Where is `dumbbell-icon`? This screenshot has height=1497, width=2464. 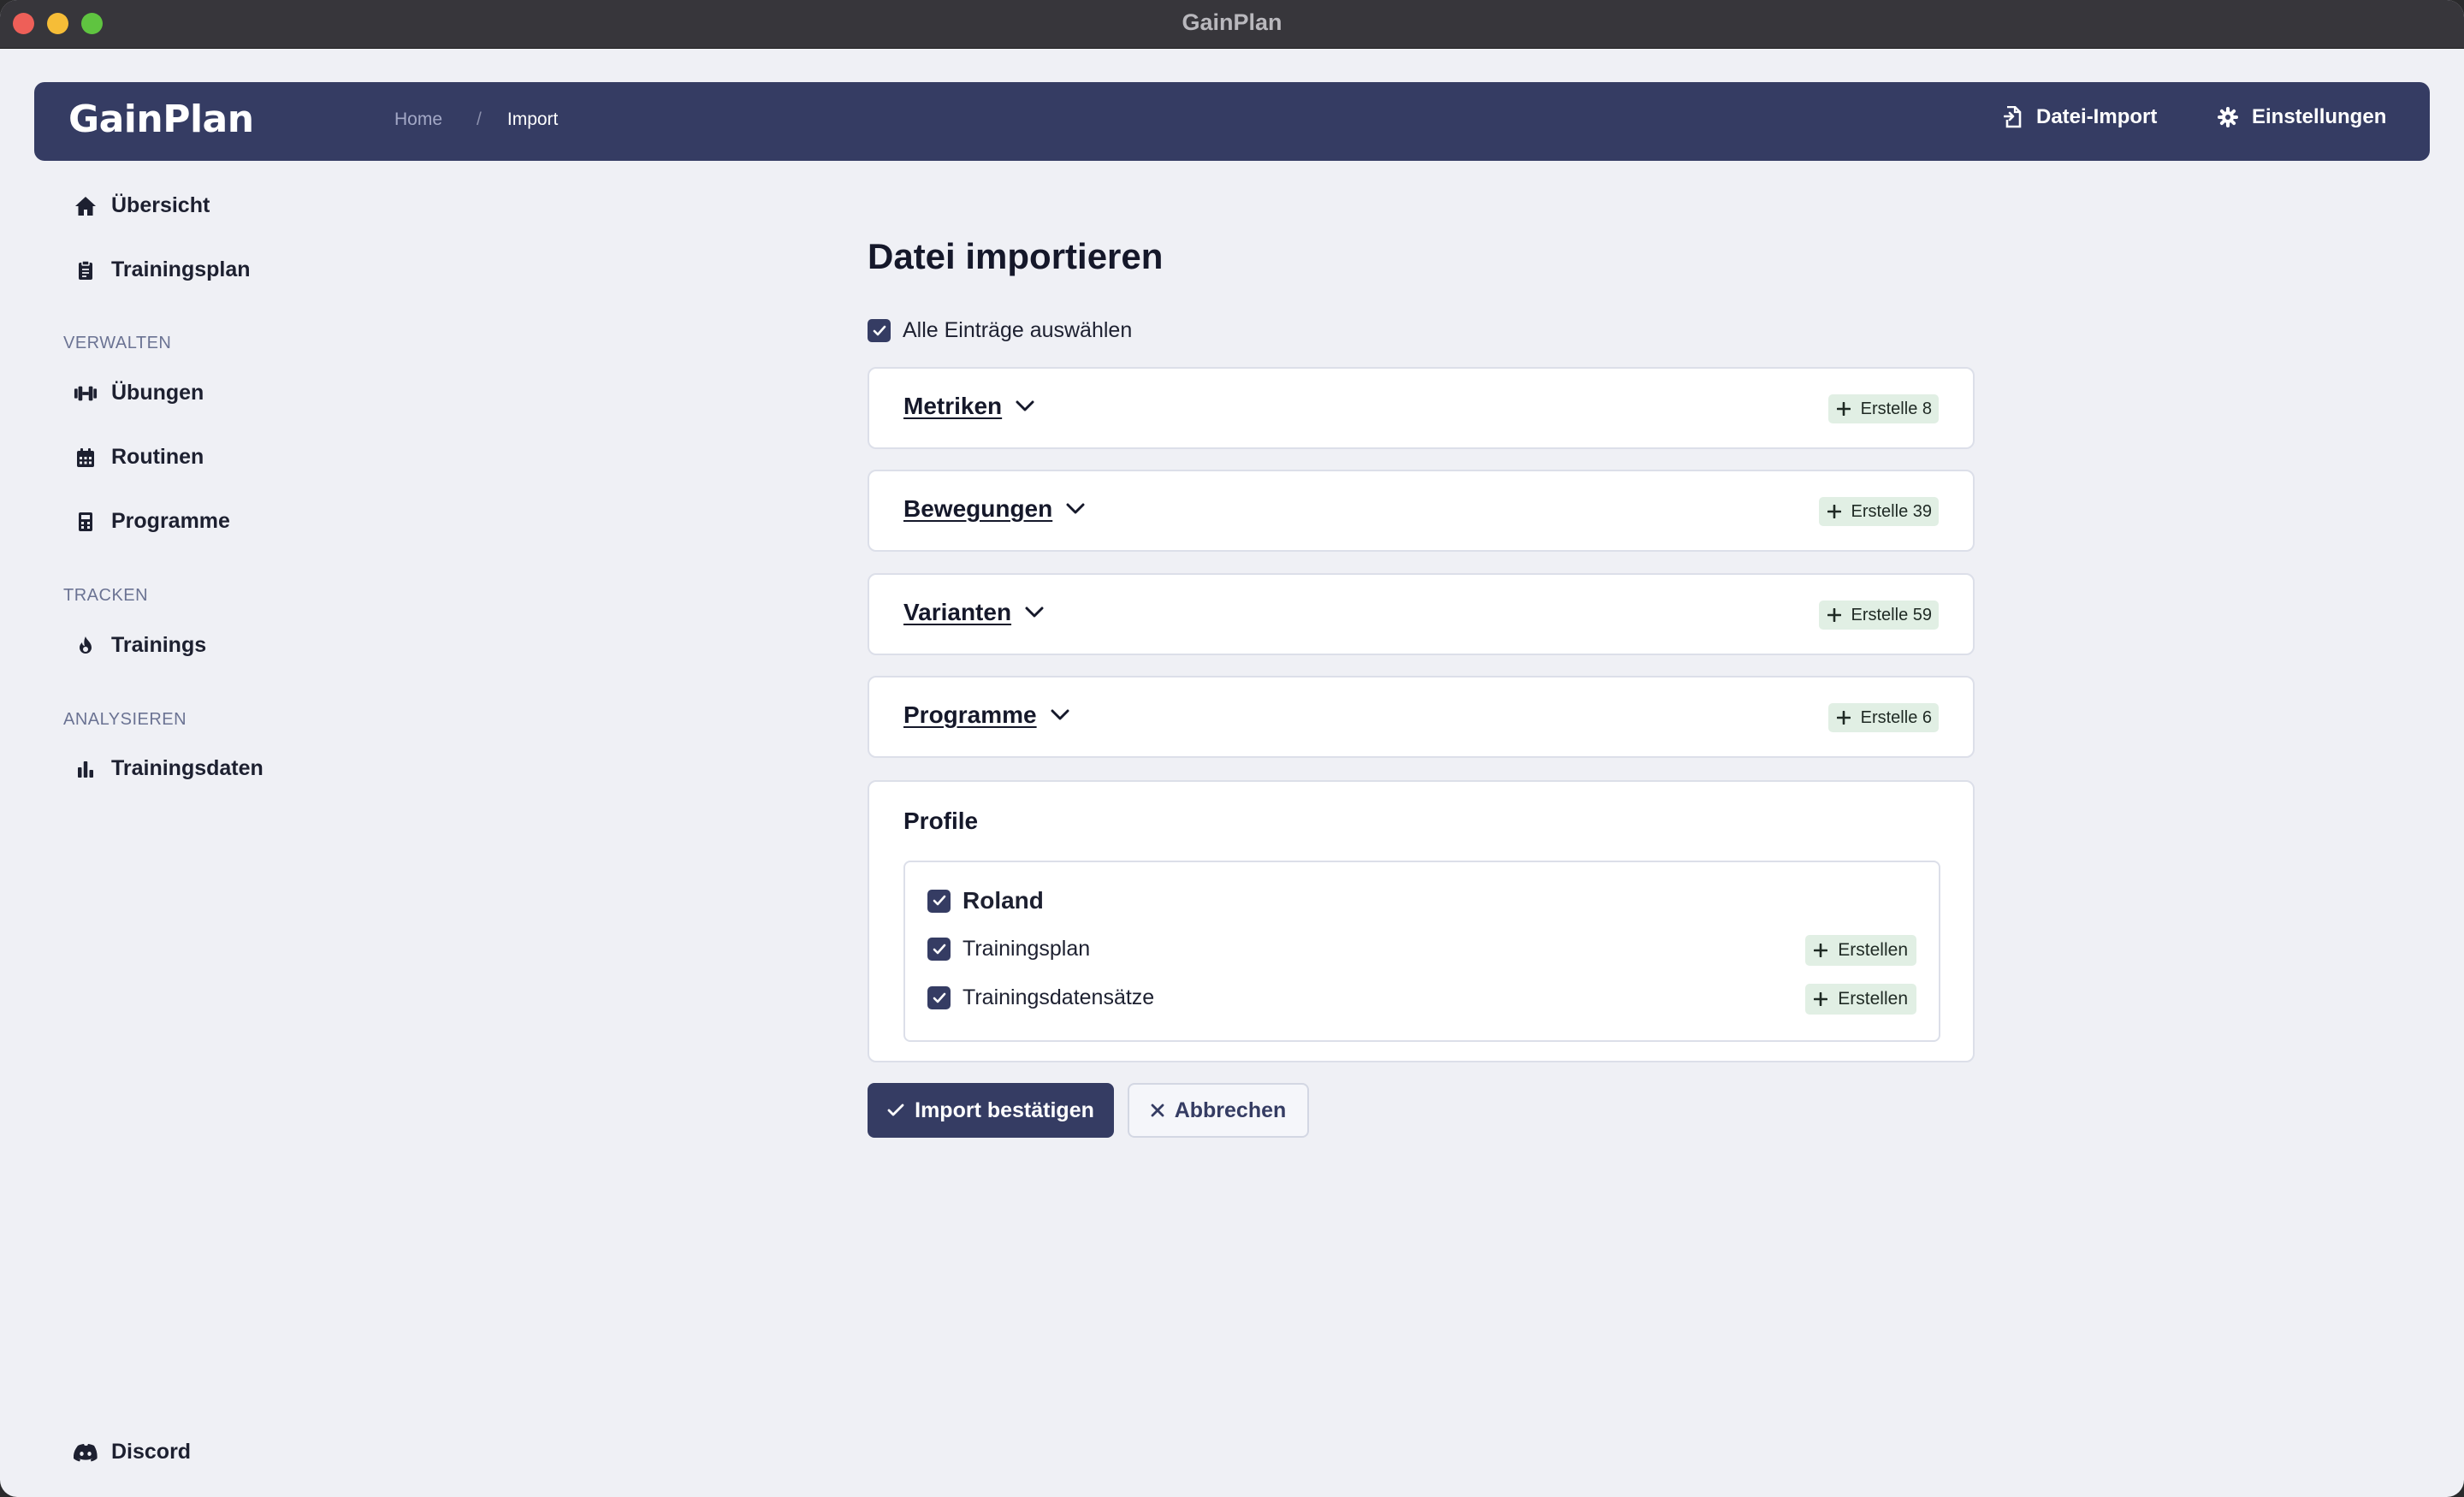
dumbbell-icon is located at coordinates (86, 393).